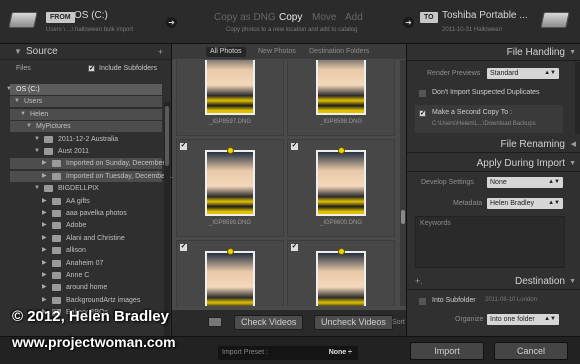 The width and height of the screenshot is (580, 364). What do you see at coordinates (86, 250) in the screenshot?
I see `folder-tree-item: ▶ allison` at bounding box center [86, 250].